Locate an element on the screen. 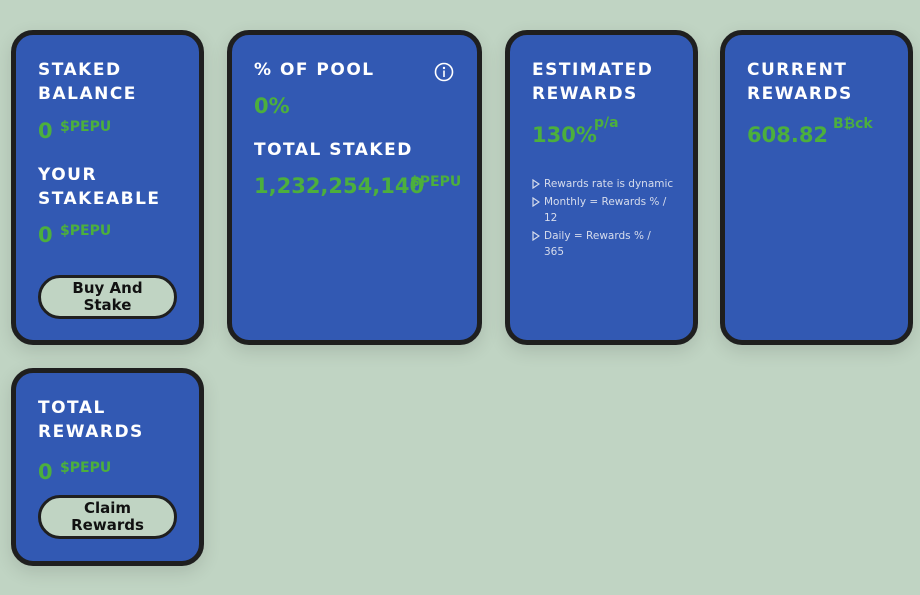 This screenshot has height=595, width=920. total-rewards-label: TOTAL REWARDS is located at coordinates (91, 420).